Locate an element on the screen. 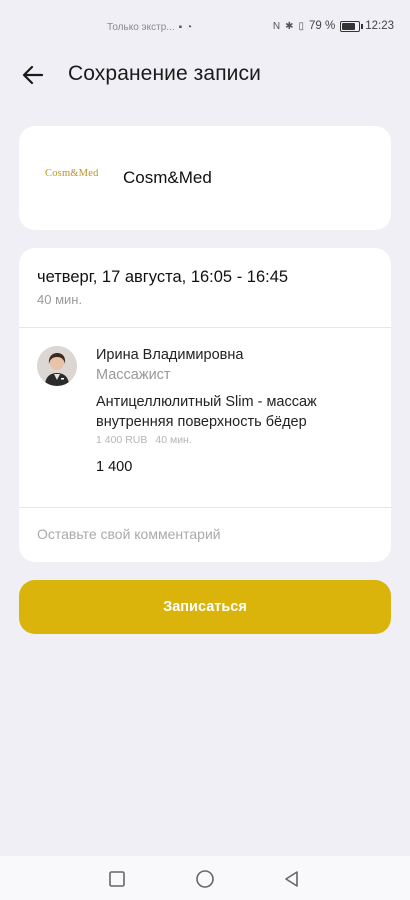 This screenshot has width=410, height=900. circle-icon is located at coordinates (205, 879).